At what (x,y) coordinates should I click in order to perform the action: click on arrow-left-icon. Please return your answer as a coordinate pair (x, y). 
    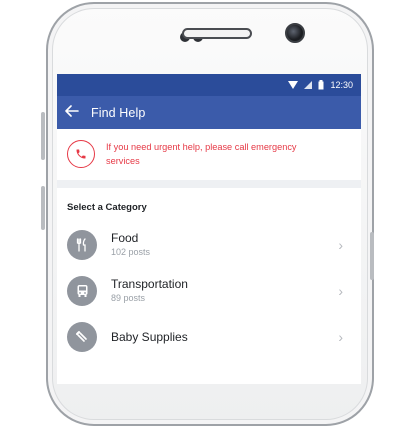
    Looking at the image, I should click on (72, 112).